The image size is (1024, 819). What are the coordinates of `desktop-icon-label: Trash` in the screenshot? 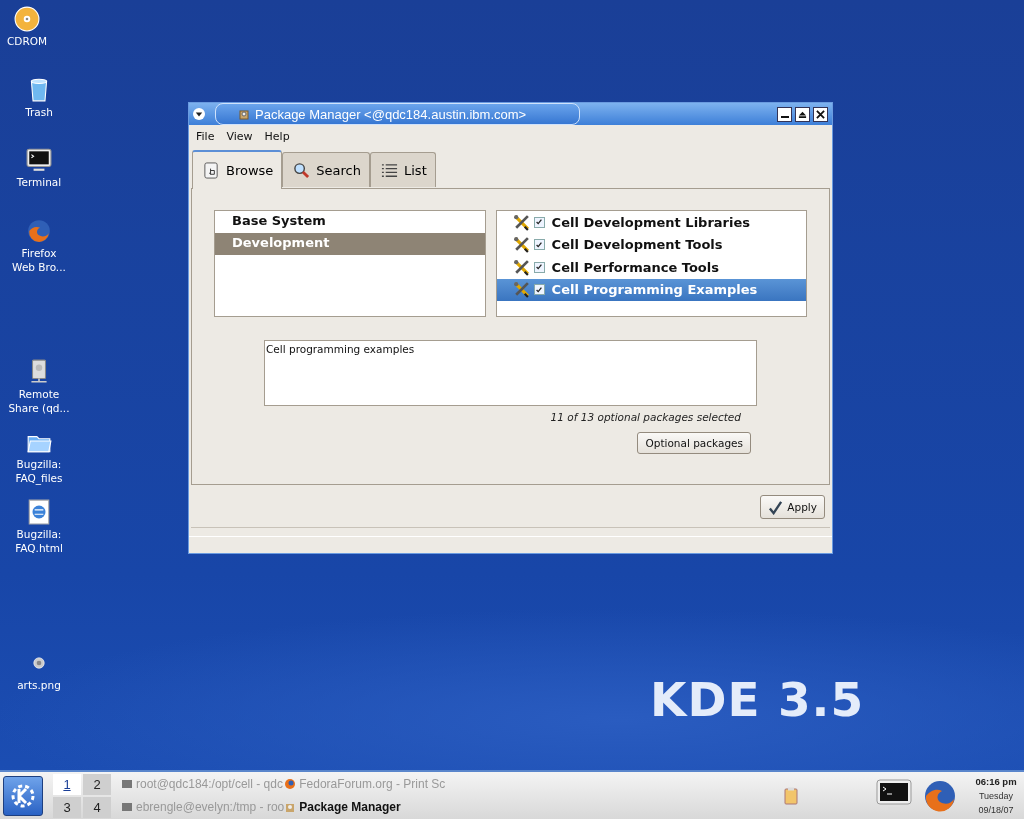 It's located at (39, 112).